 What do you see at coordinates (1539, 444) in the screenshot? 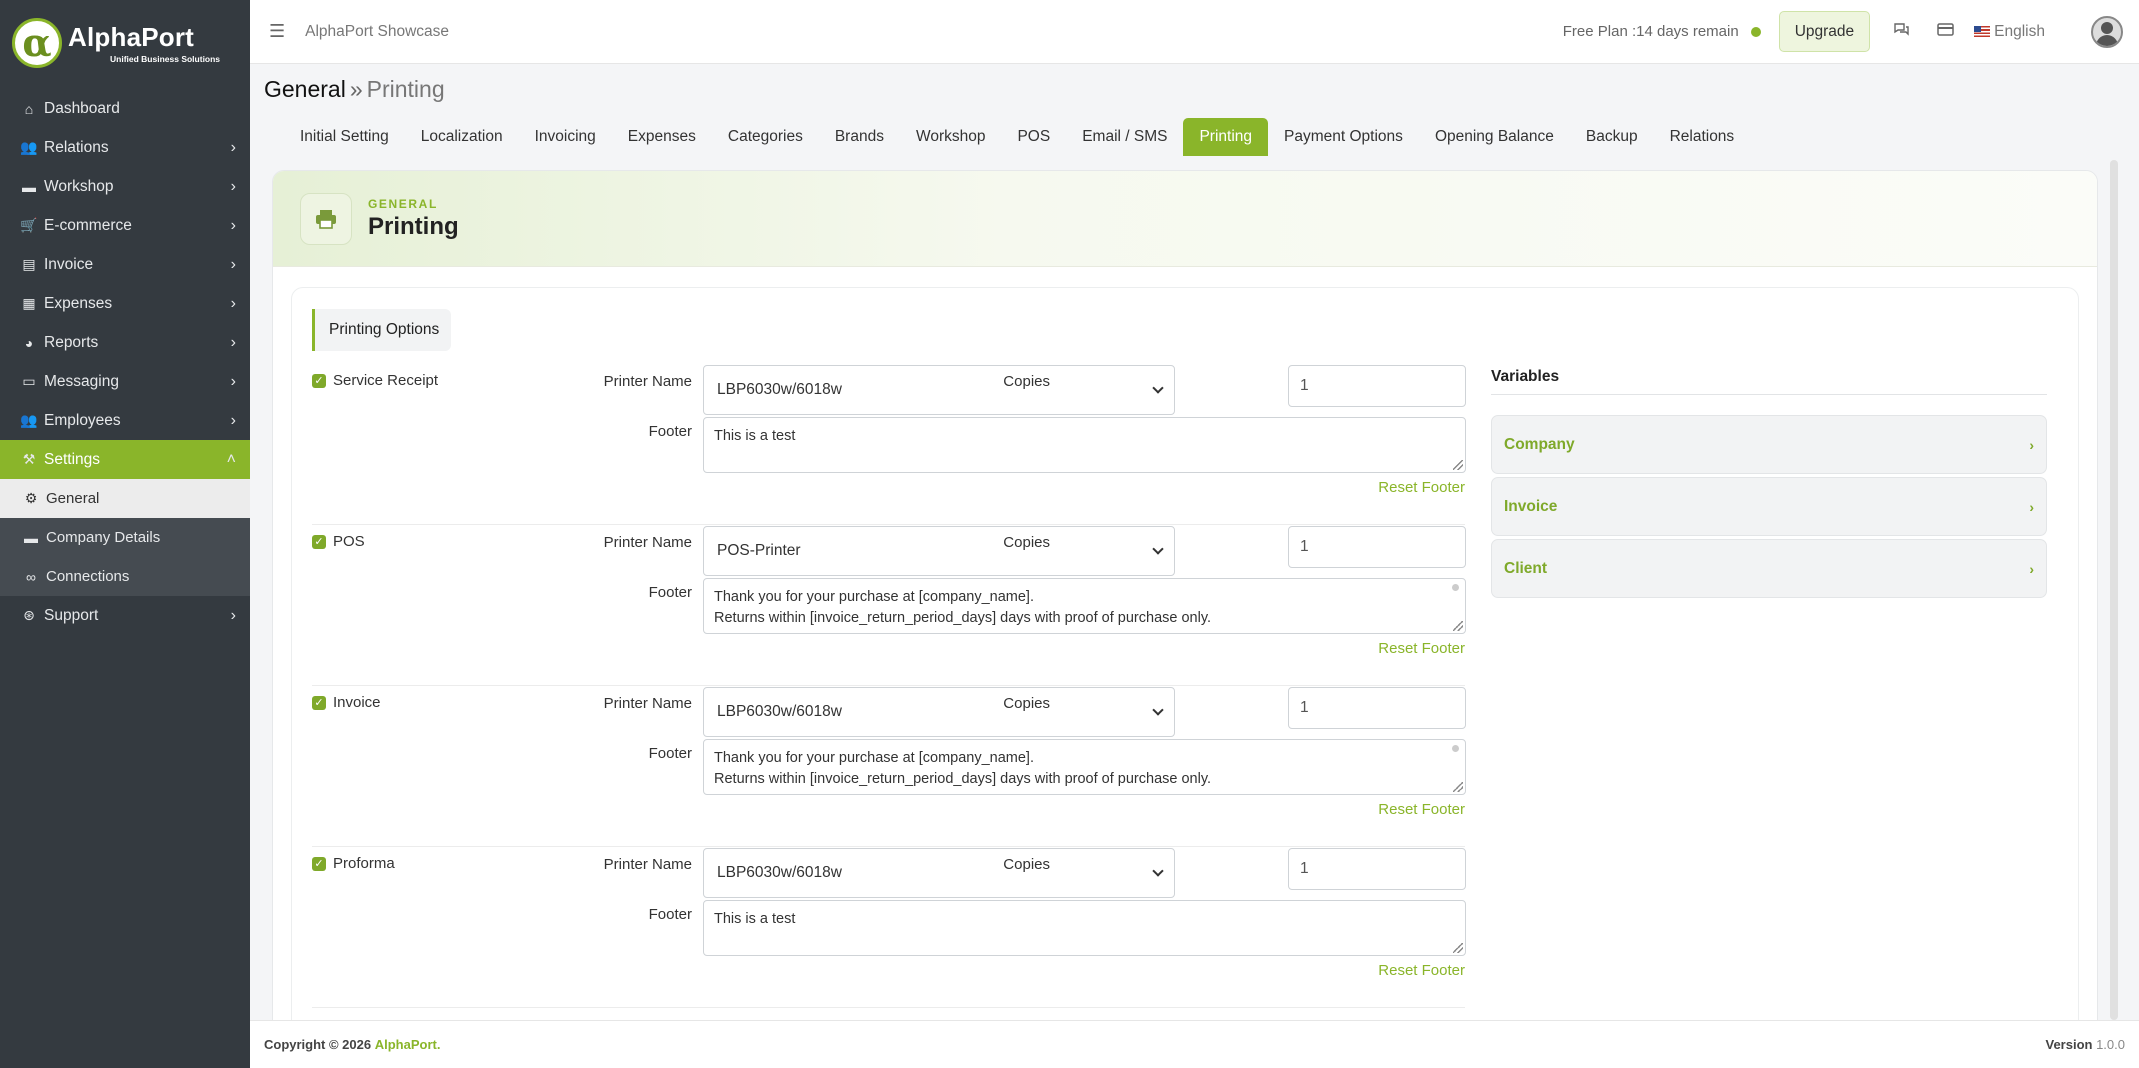
I see `variable-group-label: Company` at bounding box center [1539, 444].